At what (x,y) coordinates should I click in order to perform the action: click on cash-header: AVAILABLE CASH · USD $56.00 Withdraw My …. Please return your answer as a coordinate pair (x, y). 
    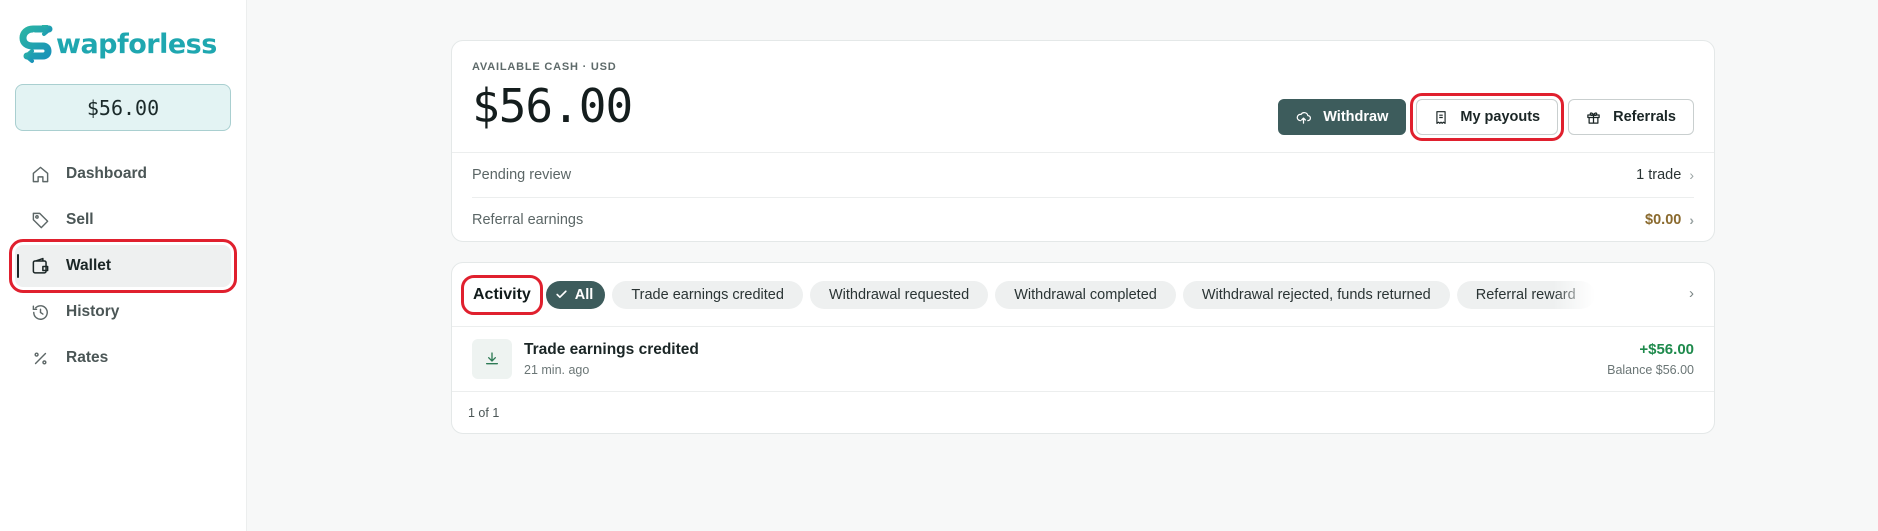
    Looking at the image, I should click on (1083, 97).